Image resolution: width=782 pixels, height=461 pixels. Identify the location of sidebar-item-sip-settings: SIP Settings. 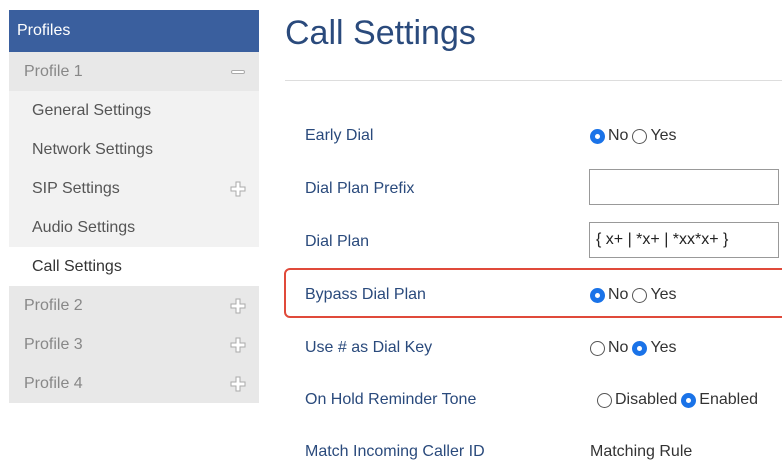
(134, 188).